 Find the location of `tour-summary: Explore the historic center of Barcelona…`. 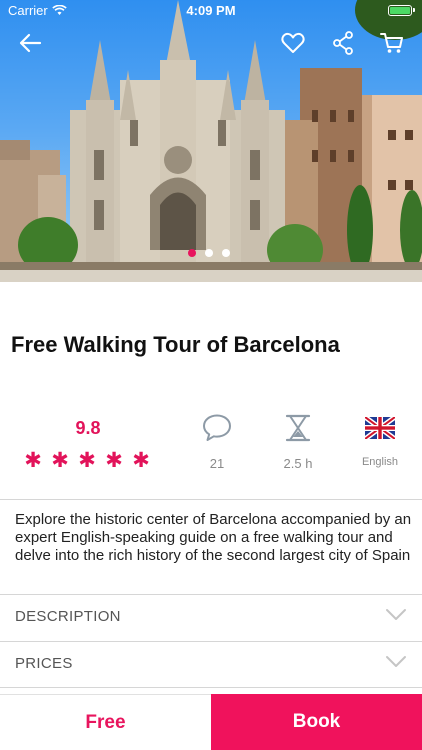

tour-summary: Explore the historic center of Barcelona… is located at coordinates (213, 537).